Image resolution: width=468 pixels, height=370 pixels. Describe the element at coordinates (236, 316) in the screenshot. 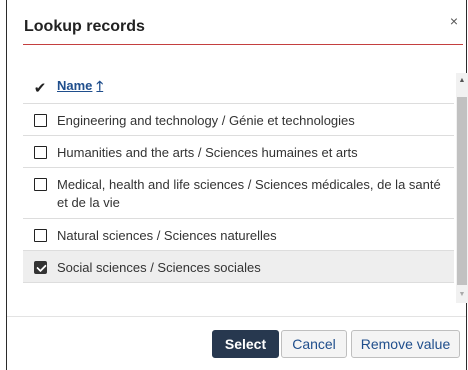

I see `footer-divider` at that location.